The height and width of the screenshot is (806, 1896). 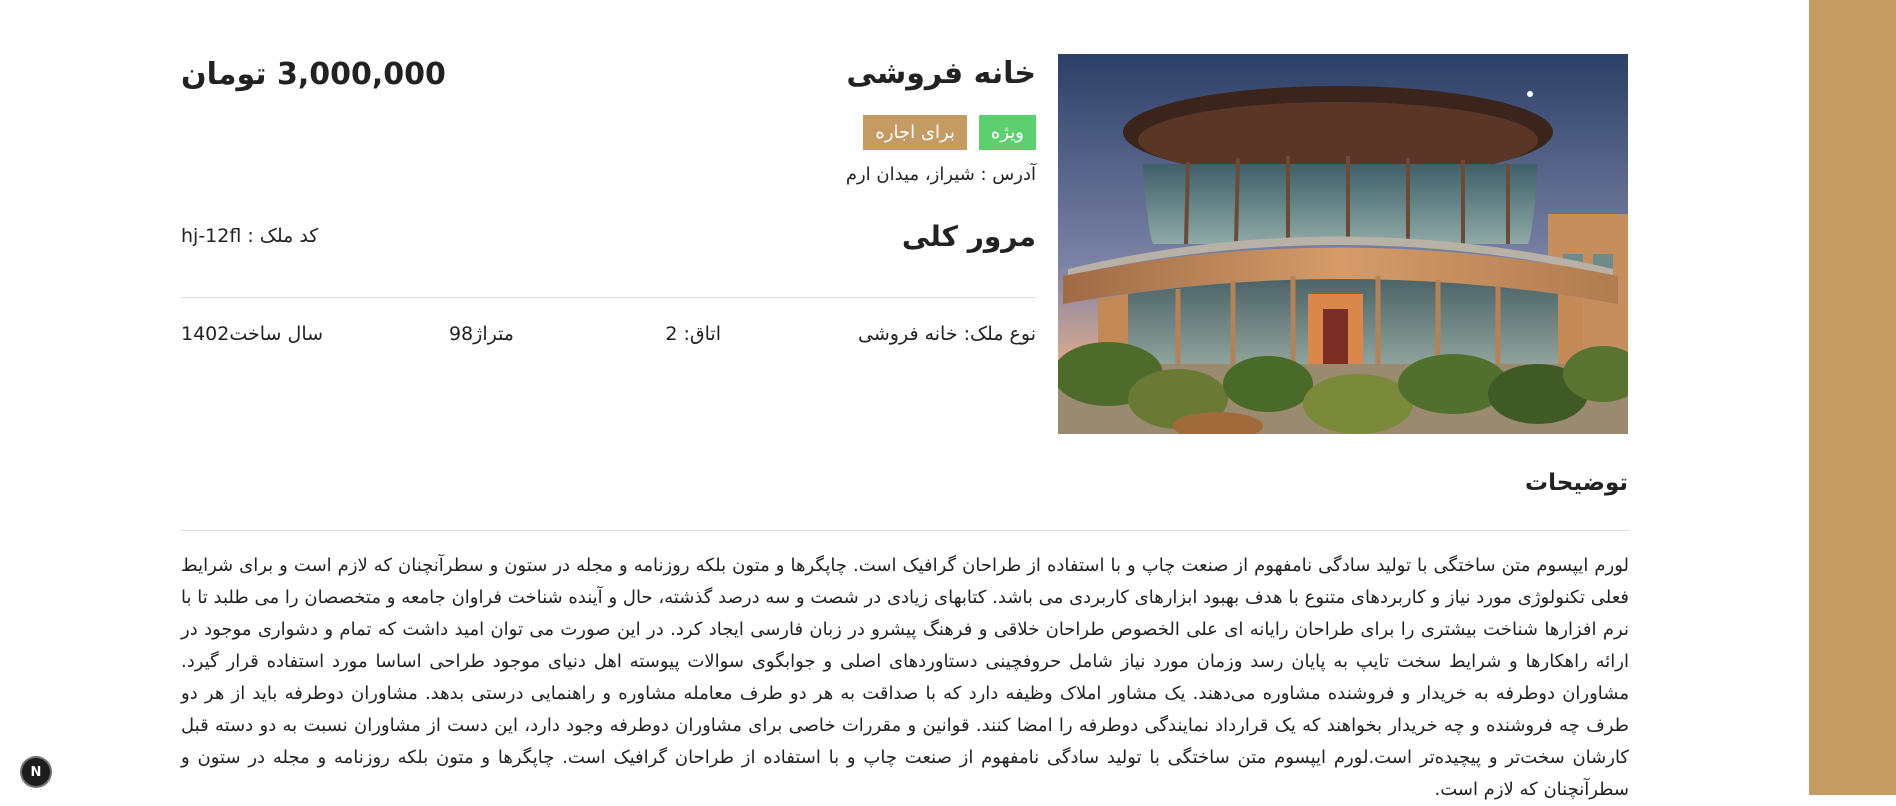 What do you see at coordinates (915, 132) in the screenshot?
I see `rent-badge: برای اجاره` at bounding box center [915, 132].